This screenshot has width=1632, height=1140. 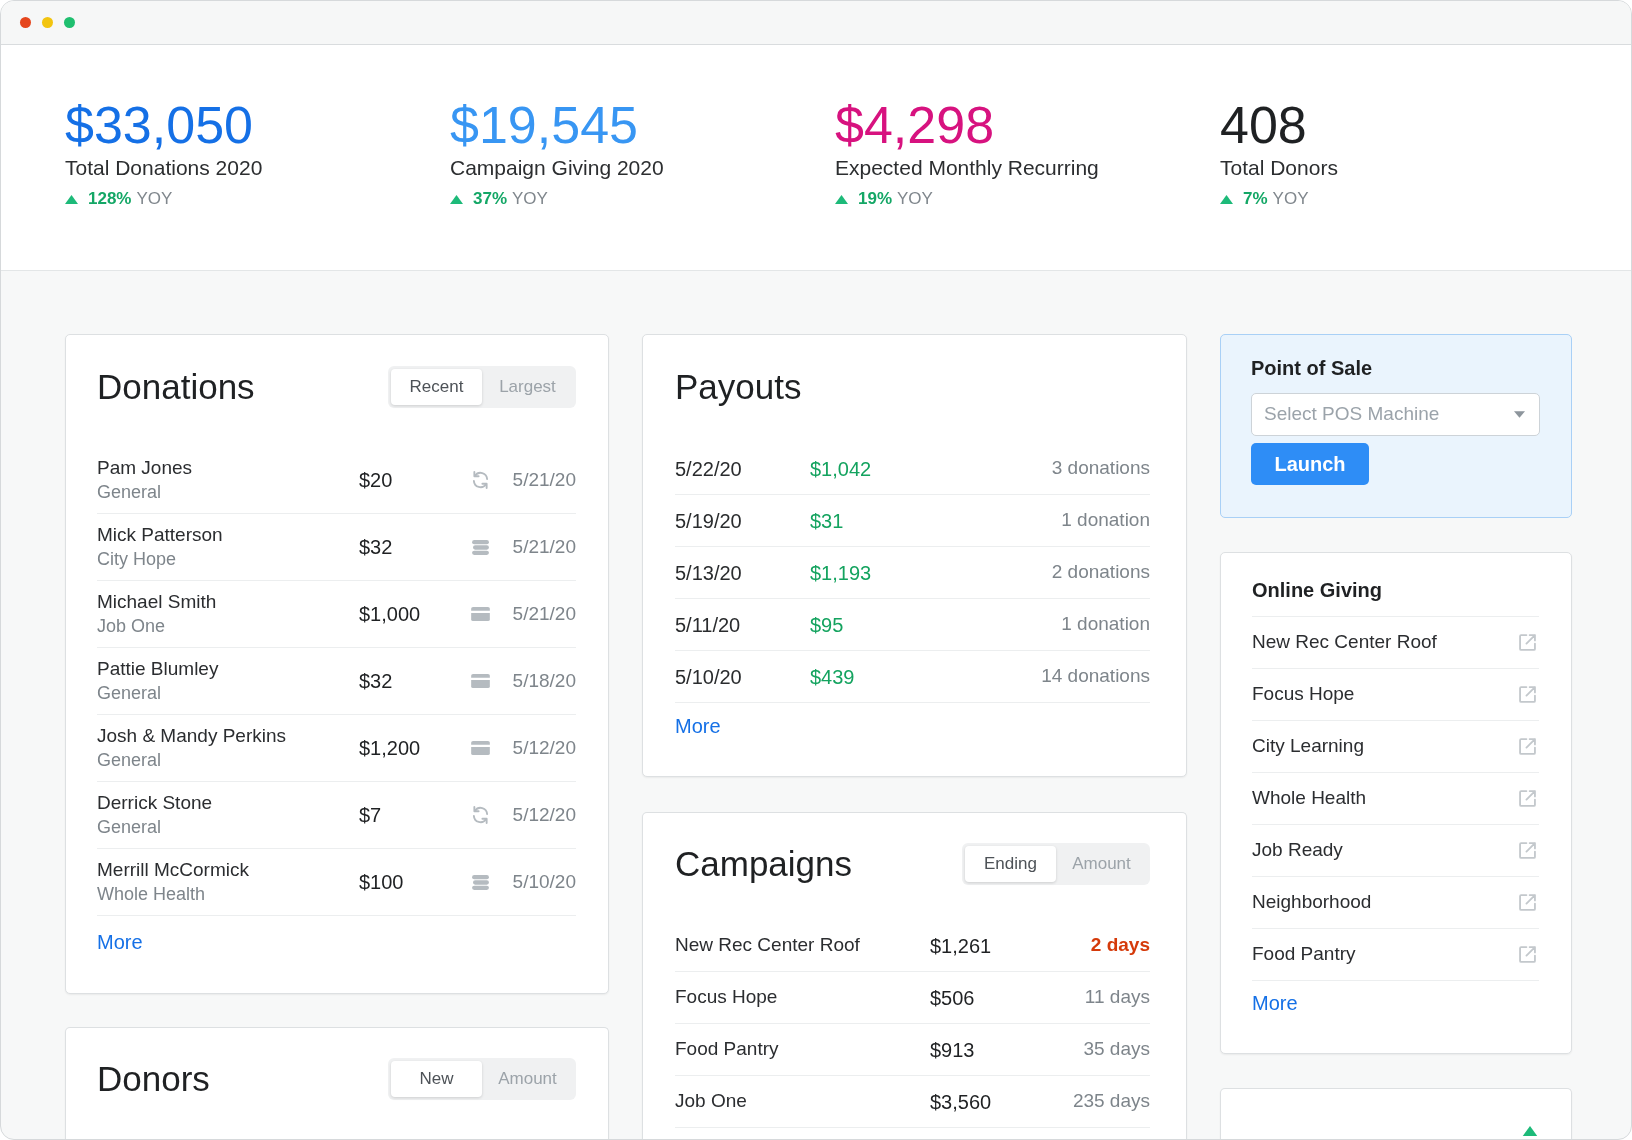 I want to click on campaign-link: Food Pantry, so click(x=1395, y=954).